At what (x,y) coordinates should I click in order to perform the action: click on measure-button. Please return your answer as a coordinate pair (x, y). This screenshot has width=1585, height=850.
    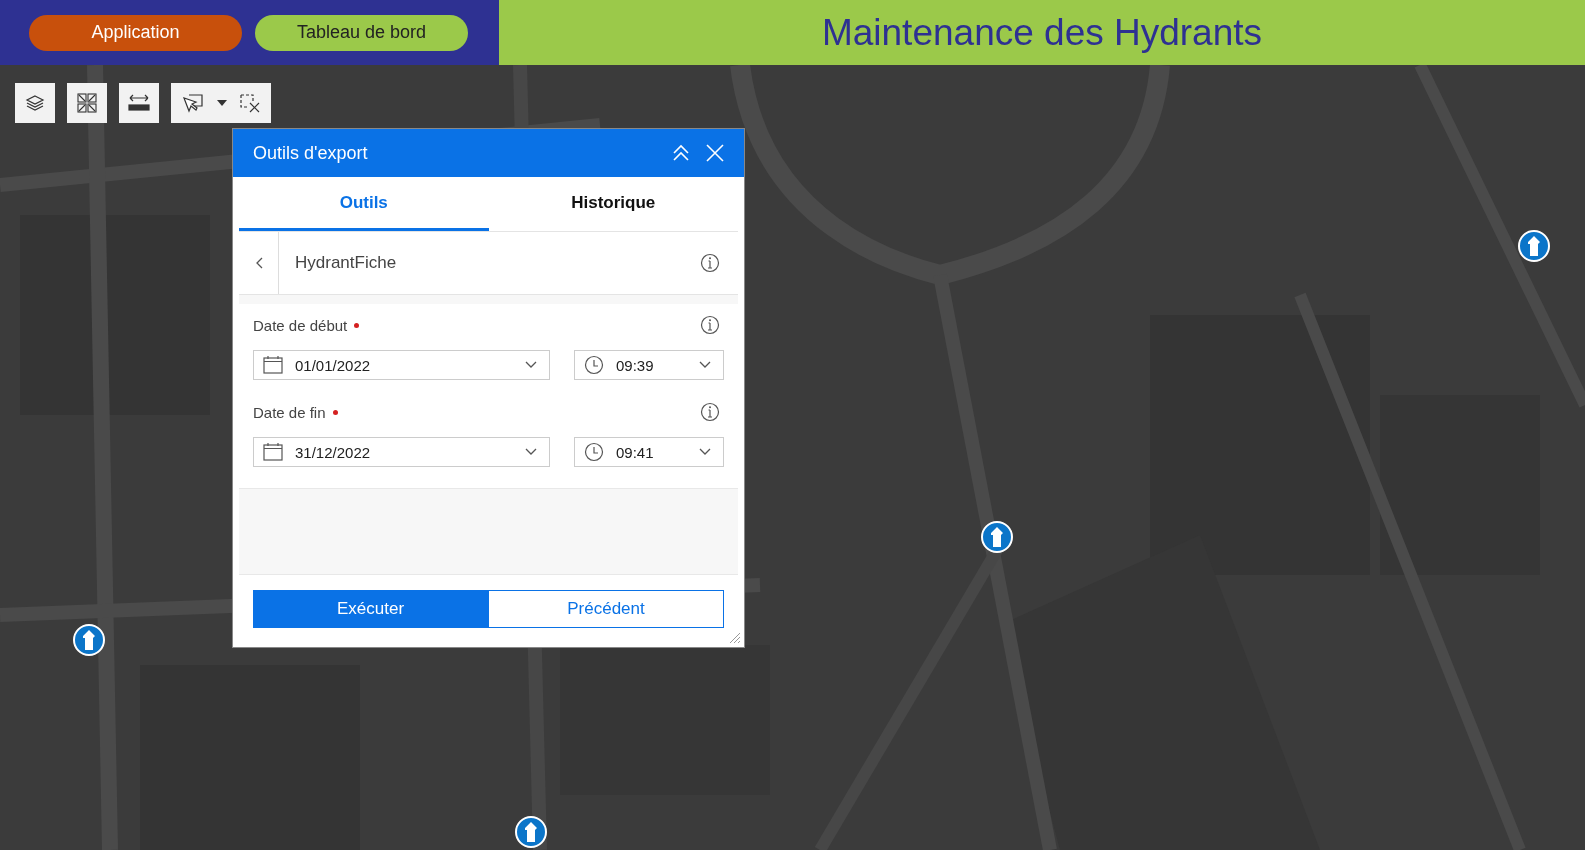
    Looking at the image, I should click on (139, 103).